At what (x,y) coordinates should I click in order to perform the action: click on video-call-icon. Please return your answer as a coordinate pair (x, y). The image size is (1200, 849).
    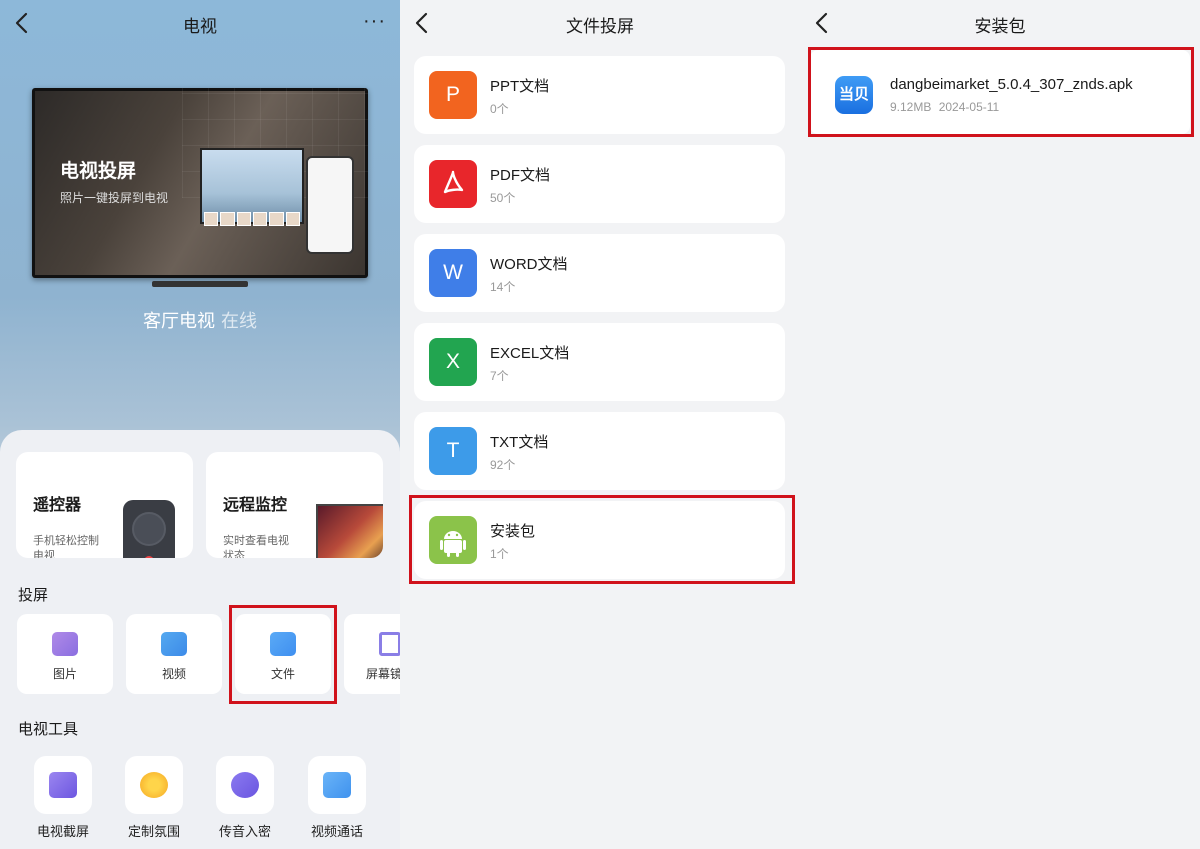
    Looking at the image, I should click on (337, 785).